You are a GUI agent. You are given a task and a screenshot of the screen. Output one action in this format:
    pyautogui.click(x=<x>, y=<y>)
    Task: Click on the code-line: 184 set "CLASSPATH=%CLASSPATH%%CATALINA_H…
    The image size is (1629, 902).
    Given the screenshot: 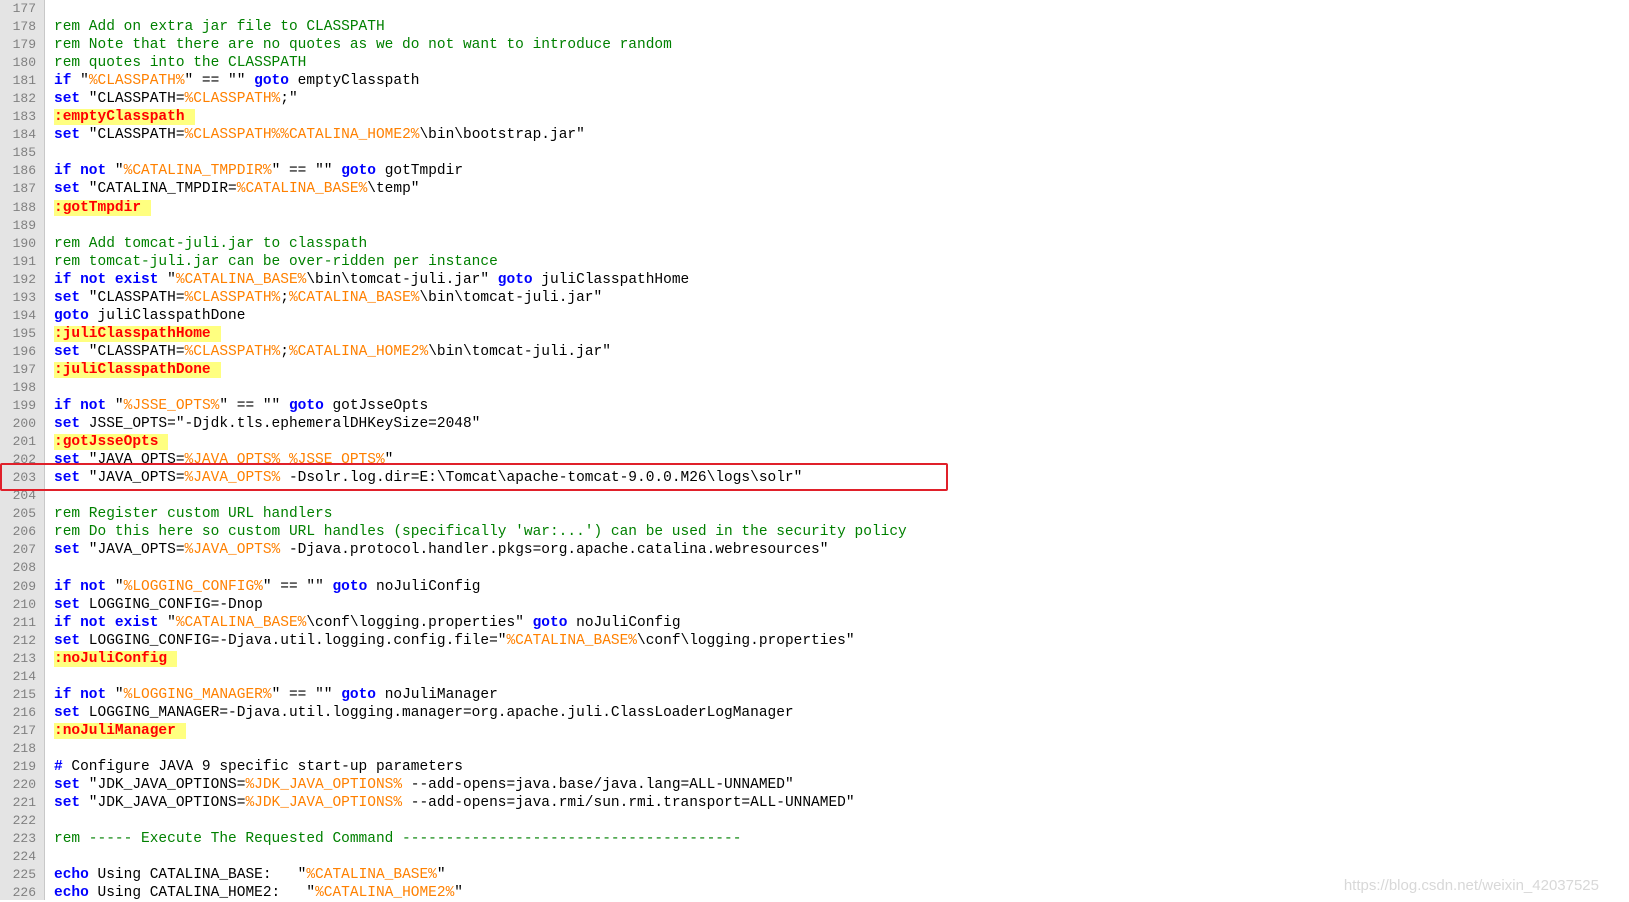 What is the action you would take?
    pyautogui.click(x=814, y=135)
    